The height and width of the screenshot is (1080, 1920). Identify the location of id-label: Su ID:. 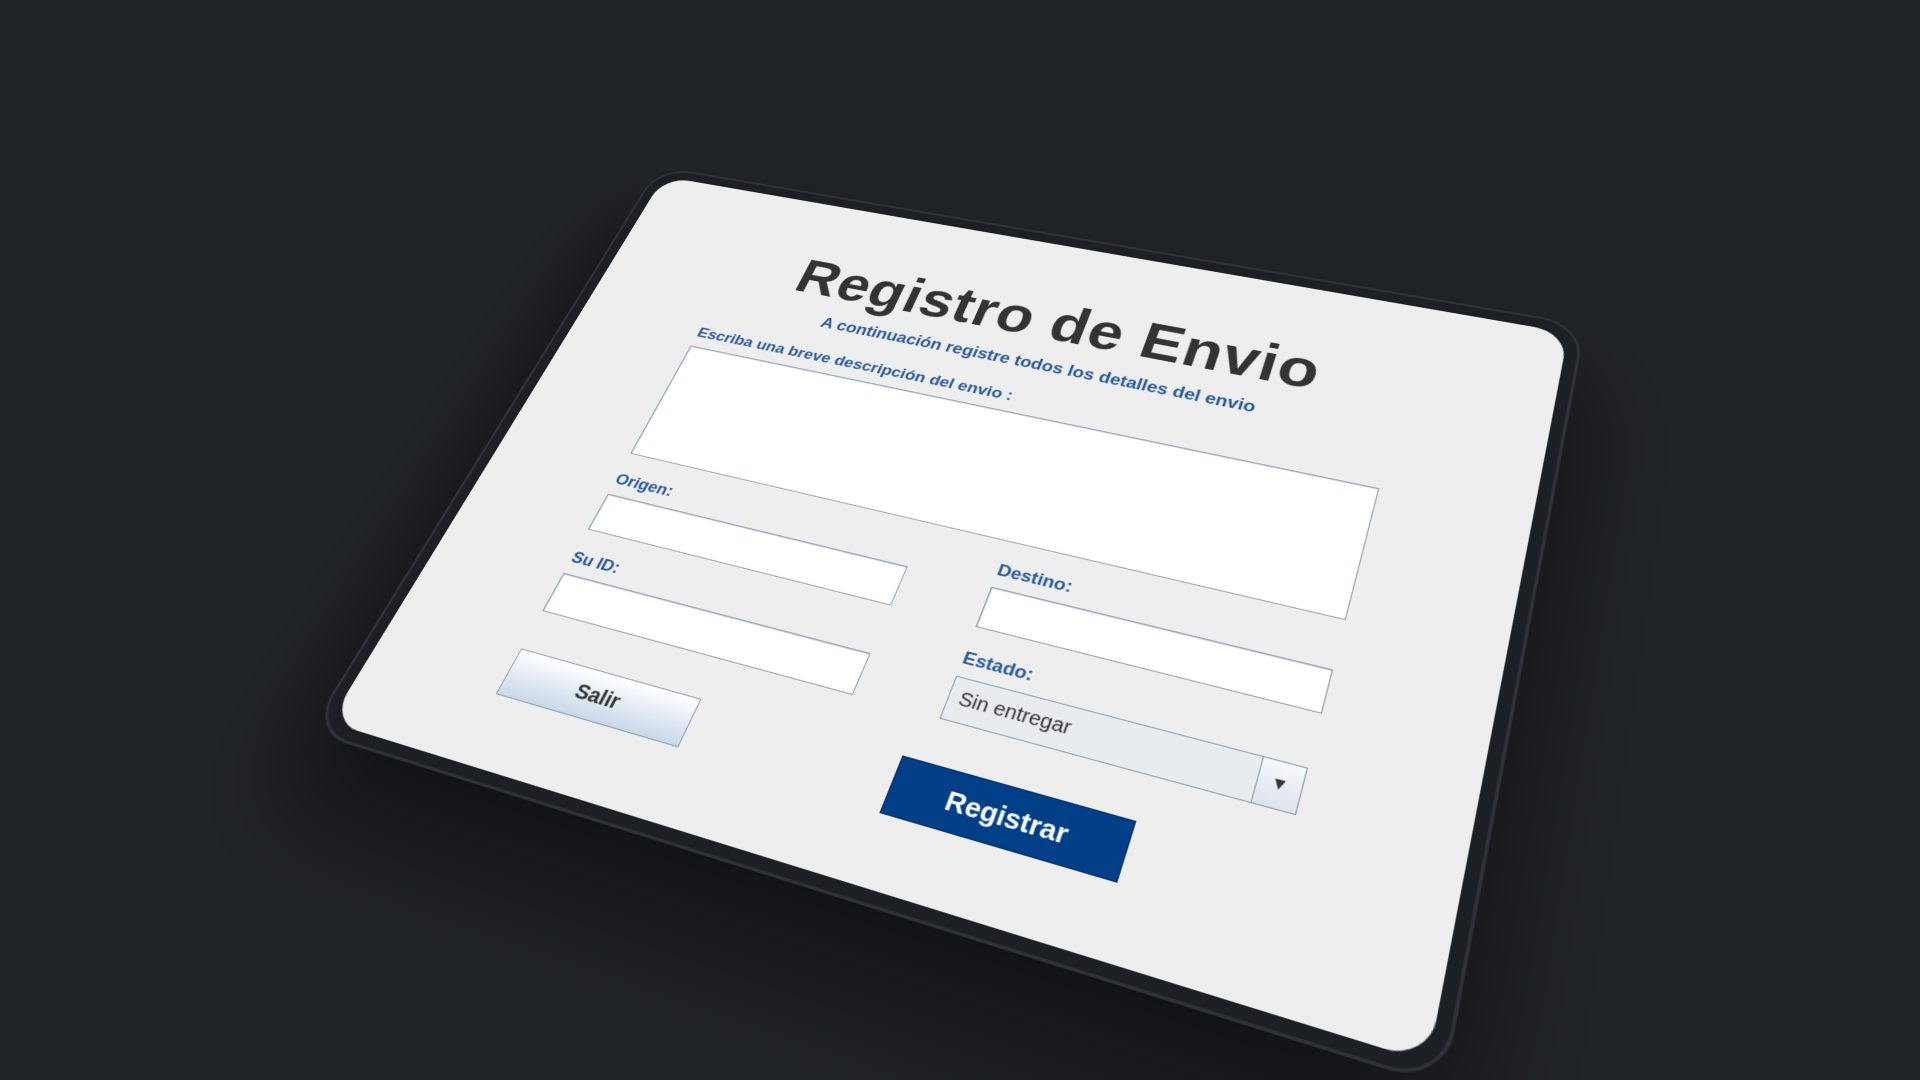
(595, 563).